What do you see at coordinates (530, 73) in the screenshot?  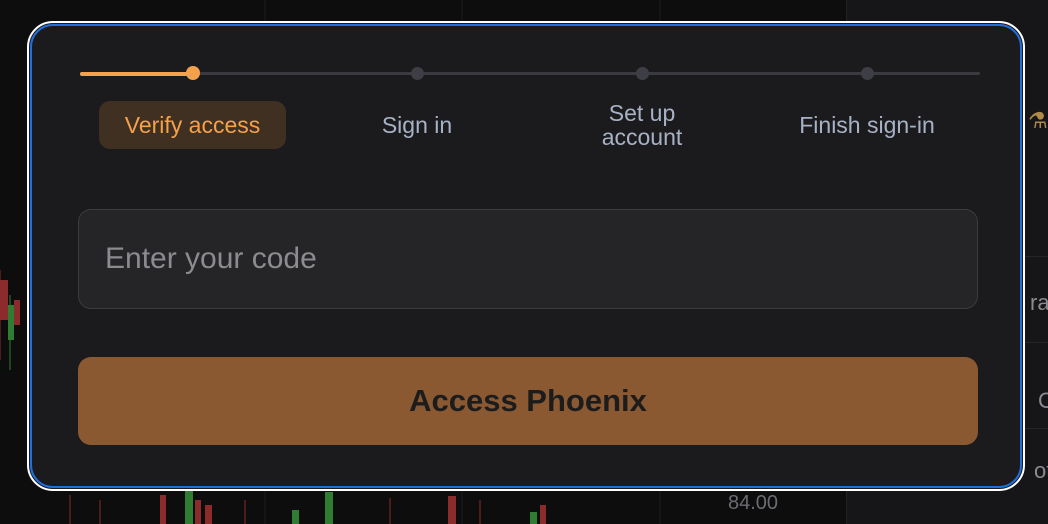 I see `stepper-track` at bounding box center [530, 73].